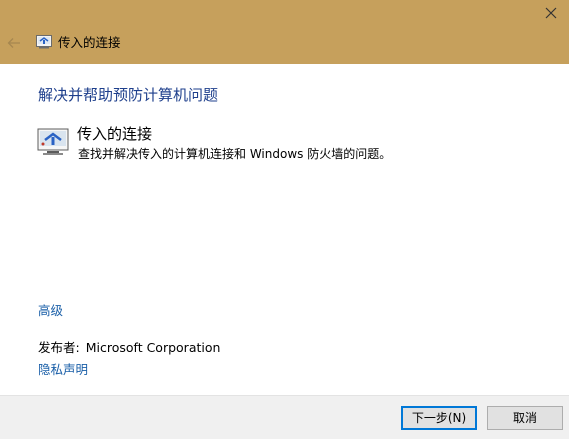 The height and width of the screenshot is (439, 569). What do you see at coordinates (235, 154) in the screenshot?
I see `troubleshooter-description: 查找并解决传入的计算机连接和 Windows 防火墙的问题。` at bounding box center [235, 154].